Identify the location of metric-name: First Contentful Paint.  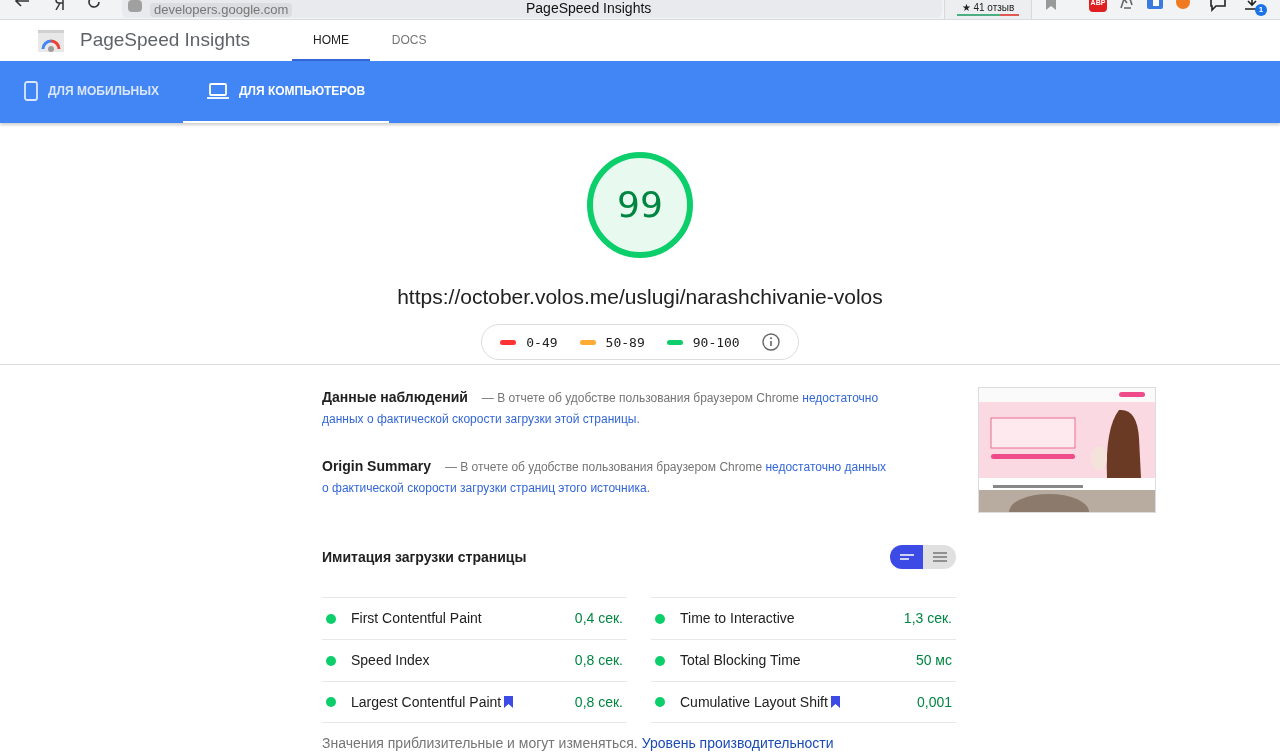
(416, 618).